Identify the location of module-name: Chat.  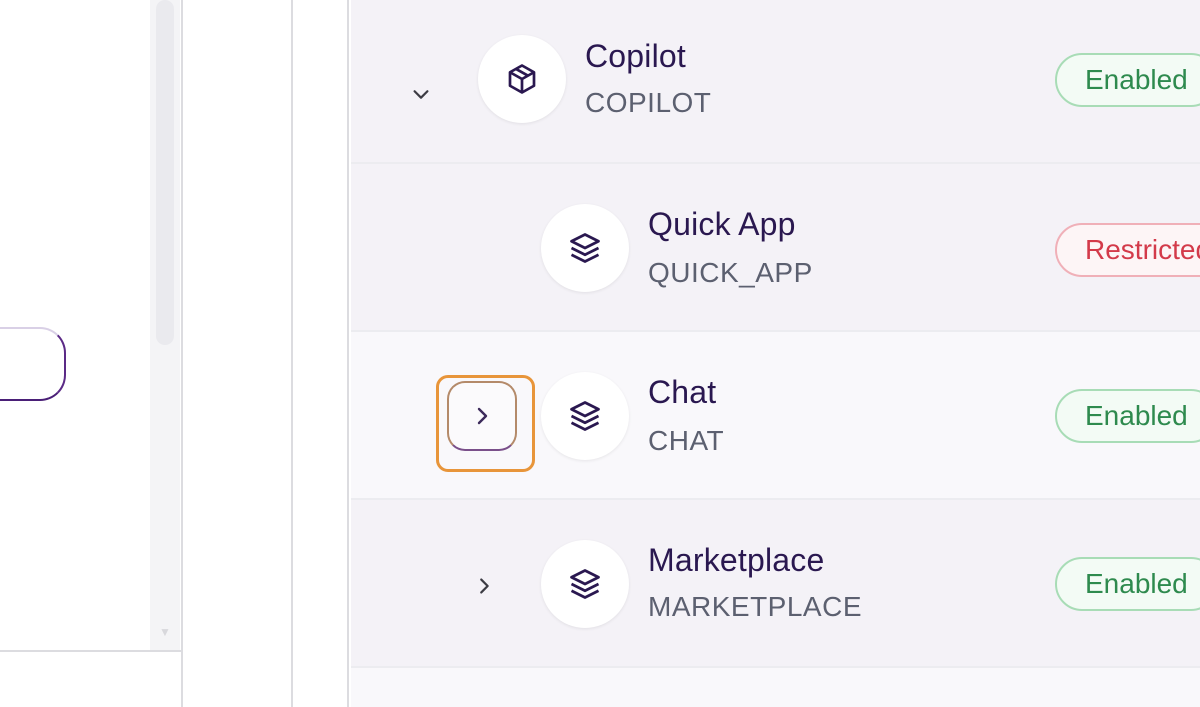
(682, 392).